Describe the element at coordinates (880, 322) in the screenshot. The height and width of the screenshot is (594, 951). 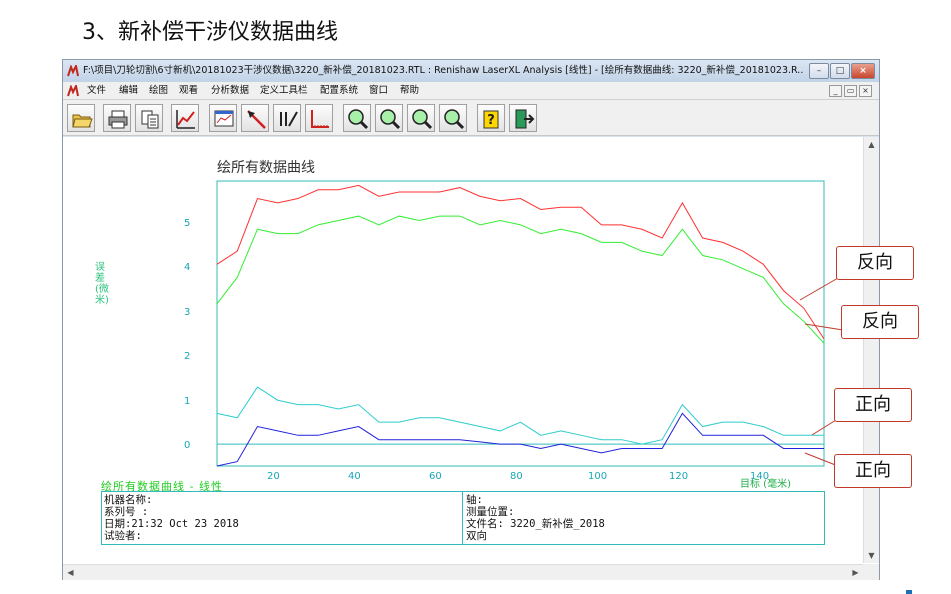
I see `callout-reverse-green: 反向` at that location.